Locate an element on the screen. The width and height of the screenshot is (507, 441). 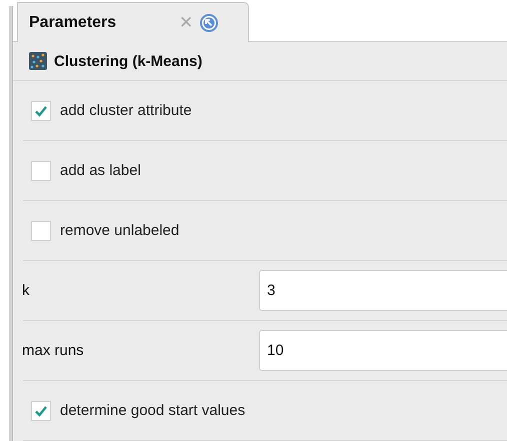
checkbox-label: determine good start values is located at coordinates (153, 410).